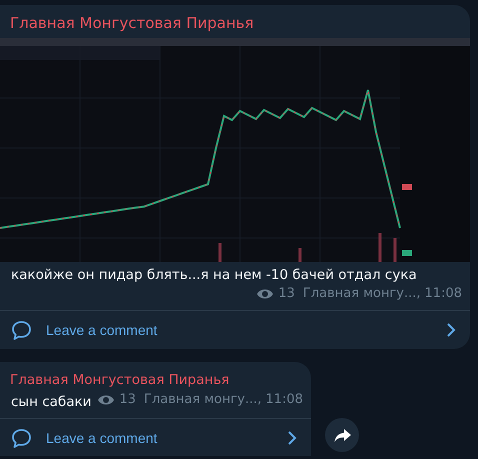  I want to click on message-text: какойже он пидар блять...я на нем -10 бачей отдал сука, so click(214, 274).